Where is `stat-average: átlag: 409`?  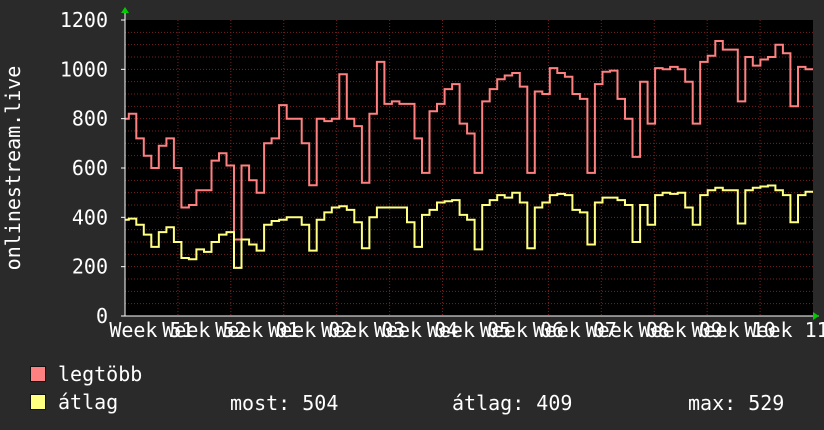
stat-average: átlag: 409 is located at coordinates (512, 403).